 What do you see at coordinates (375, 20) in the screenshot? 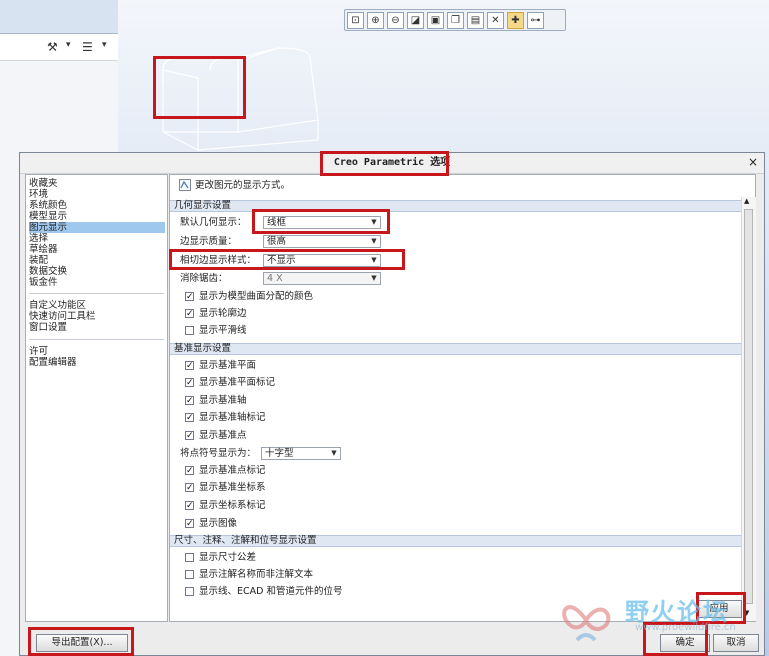
I see `zoom-in-icon: ⊕` at bounding box center [375, 20].